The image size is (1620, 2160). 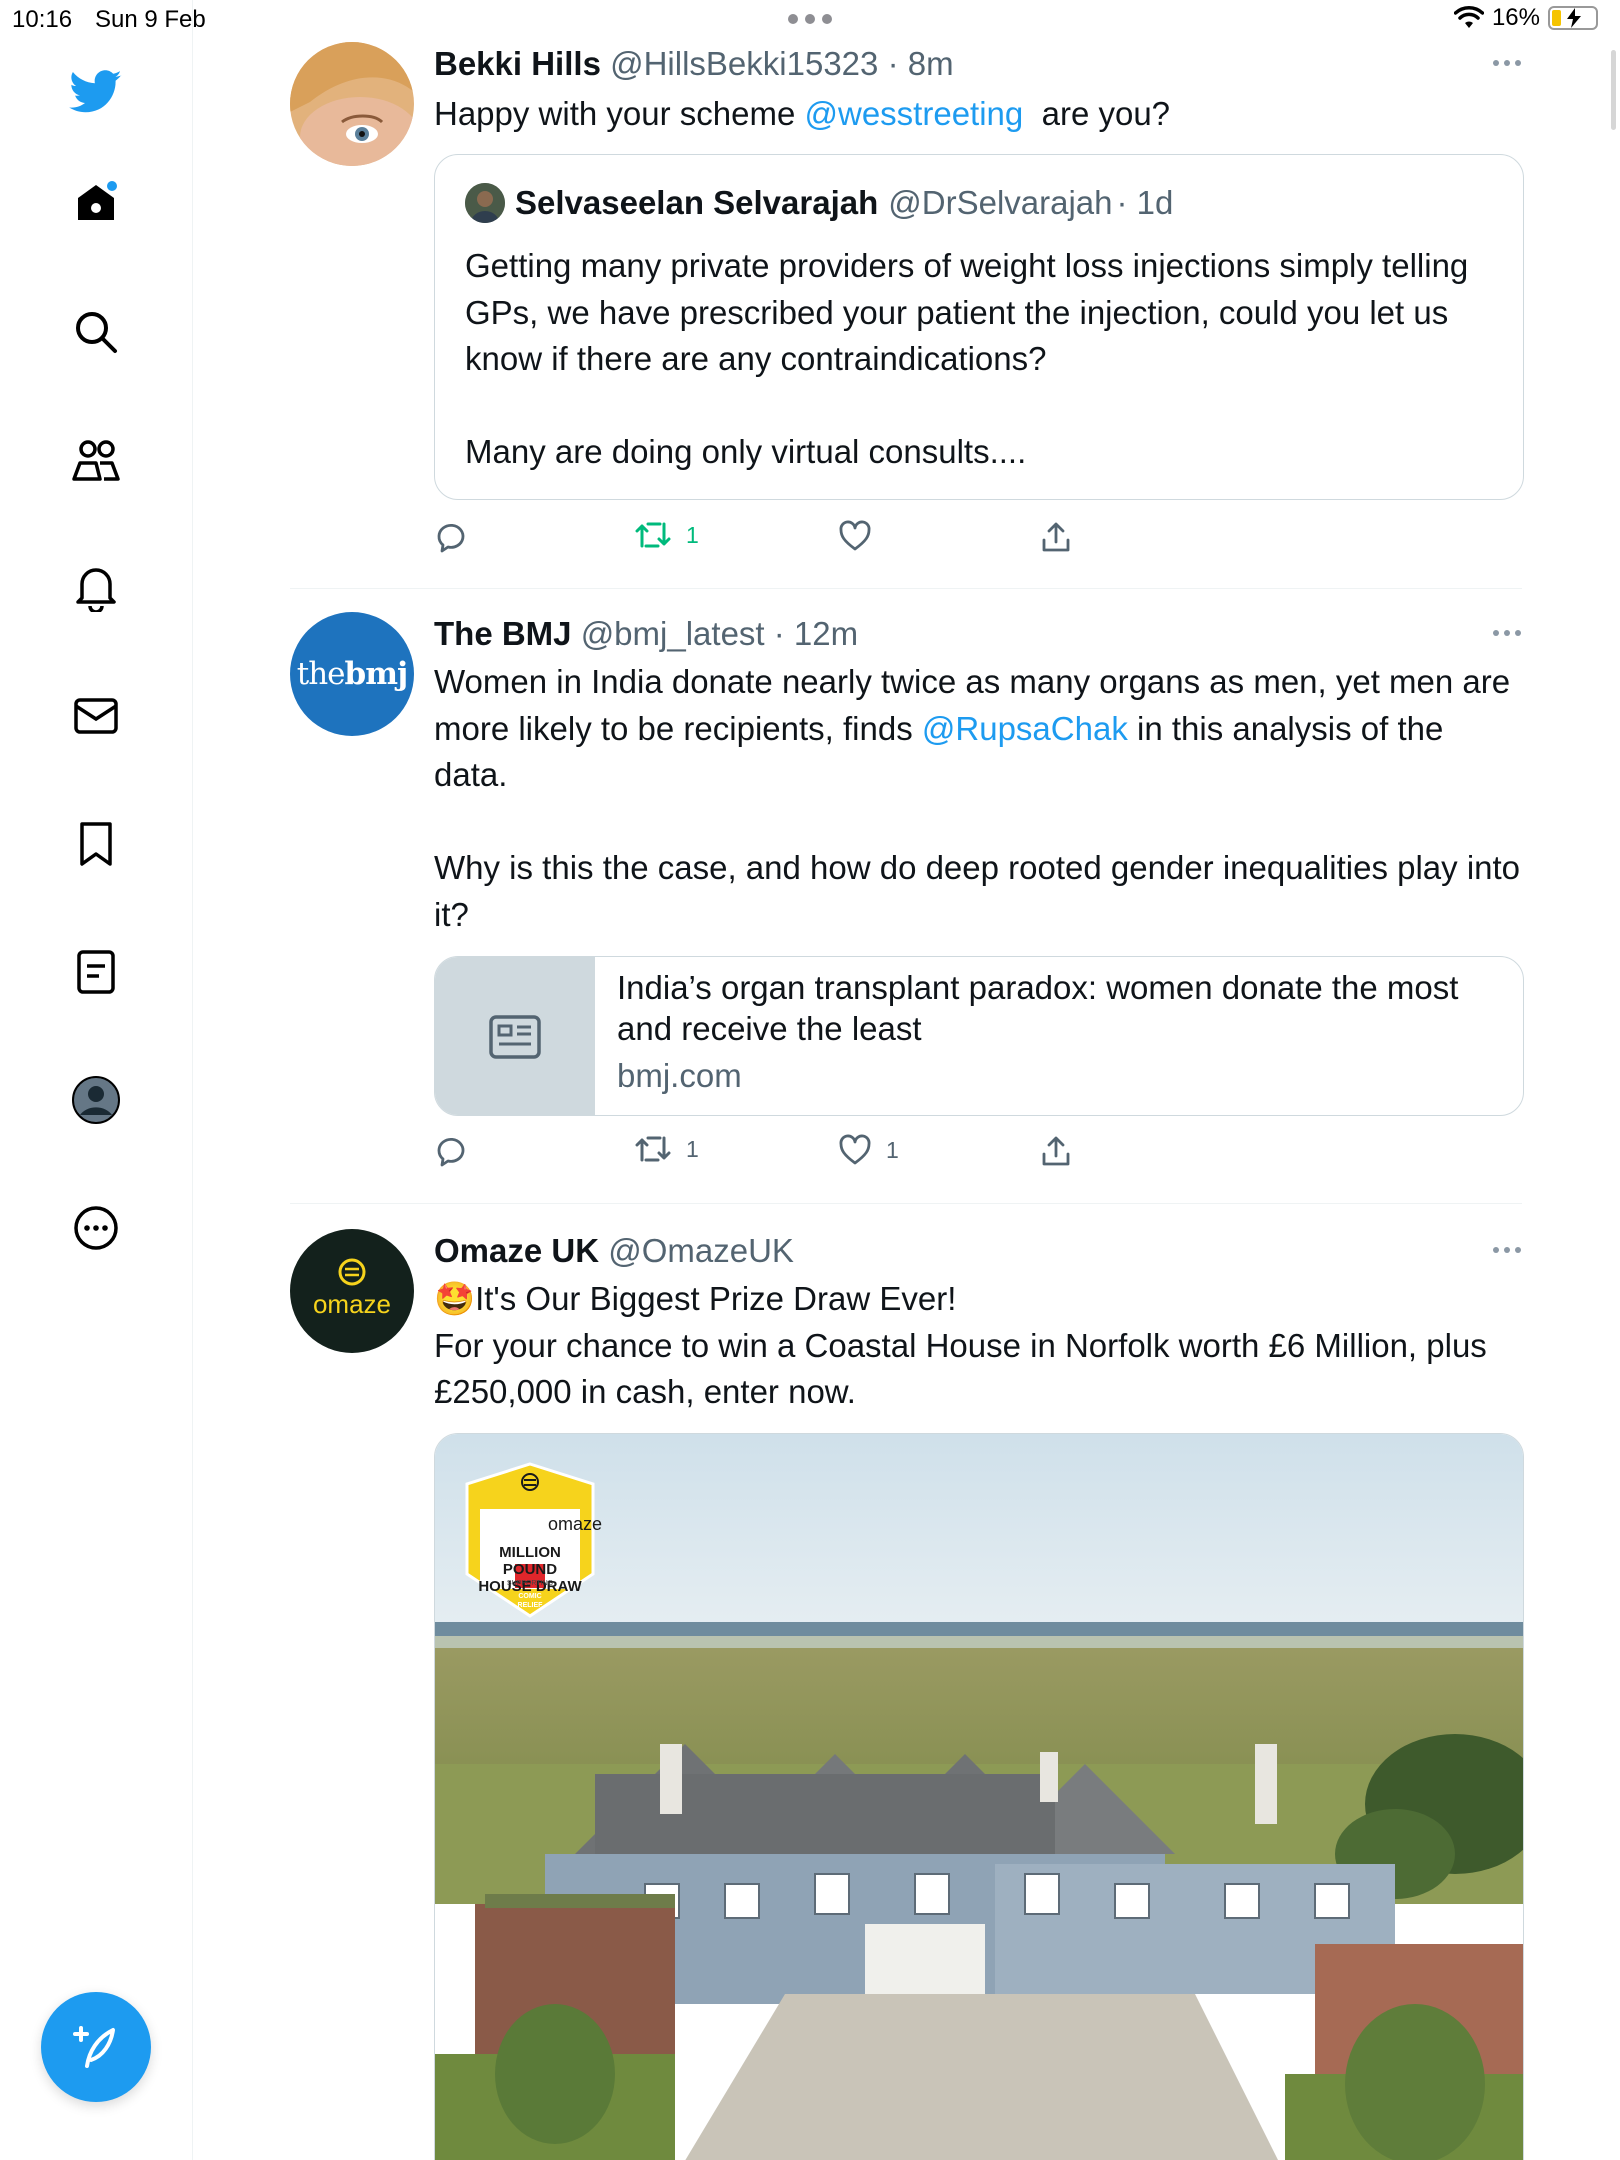 I want to click on omaze-logo-icon, so click(x=352, y=1271).